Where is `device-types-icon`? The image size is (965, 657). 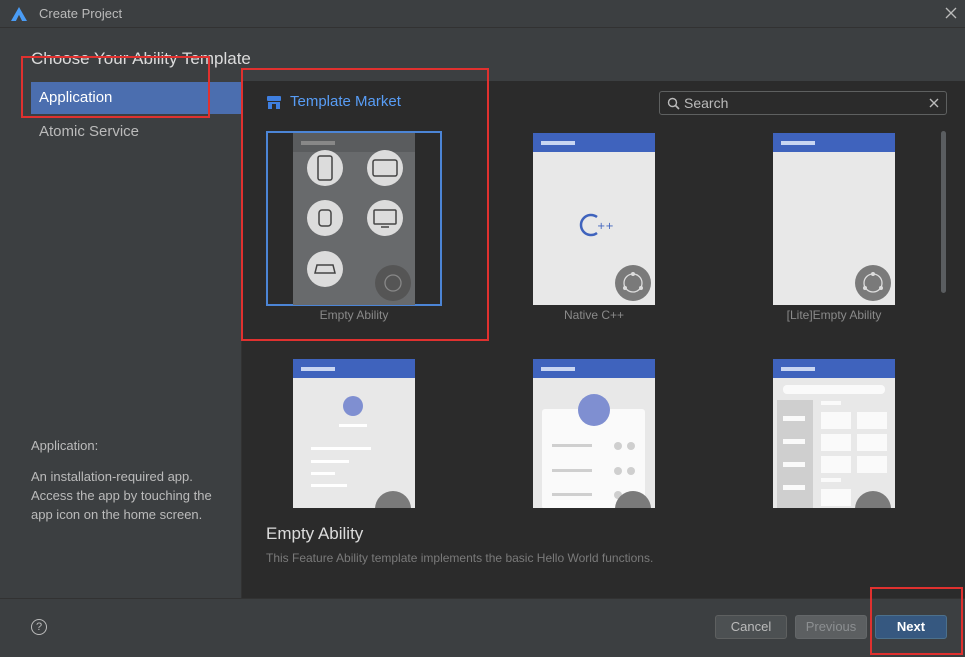 device-types-icon is located at coordinates (359, 225).